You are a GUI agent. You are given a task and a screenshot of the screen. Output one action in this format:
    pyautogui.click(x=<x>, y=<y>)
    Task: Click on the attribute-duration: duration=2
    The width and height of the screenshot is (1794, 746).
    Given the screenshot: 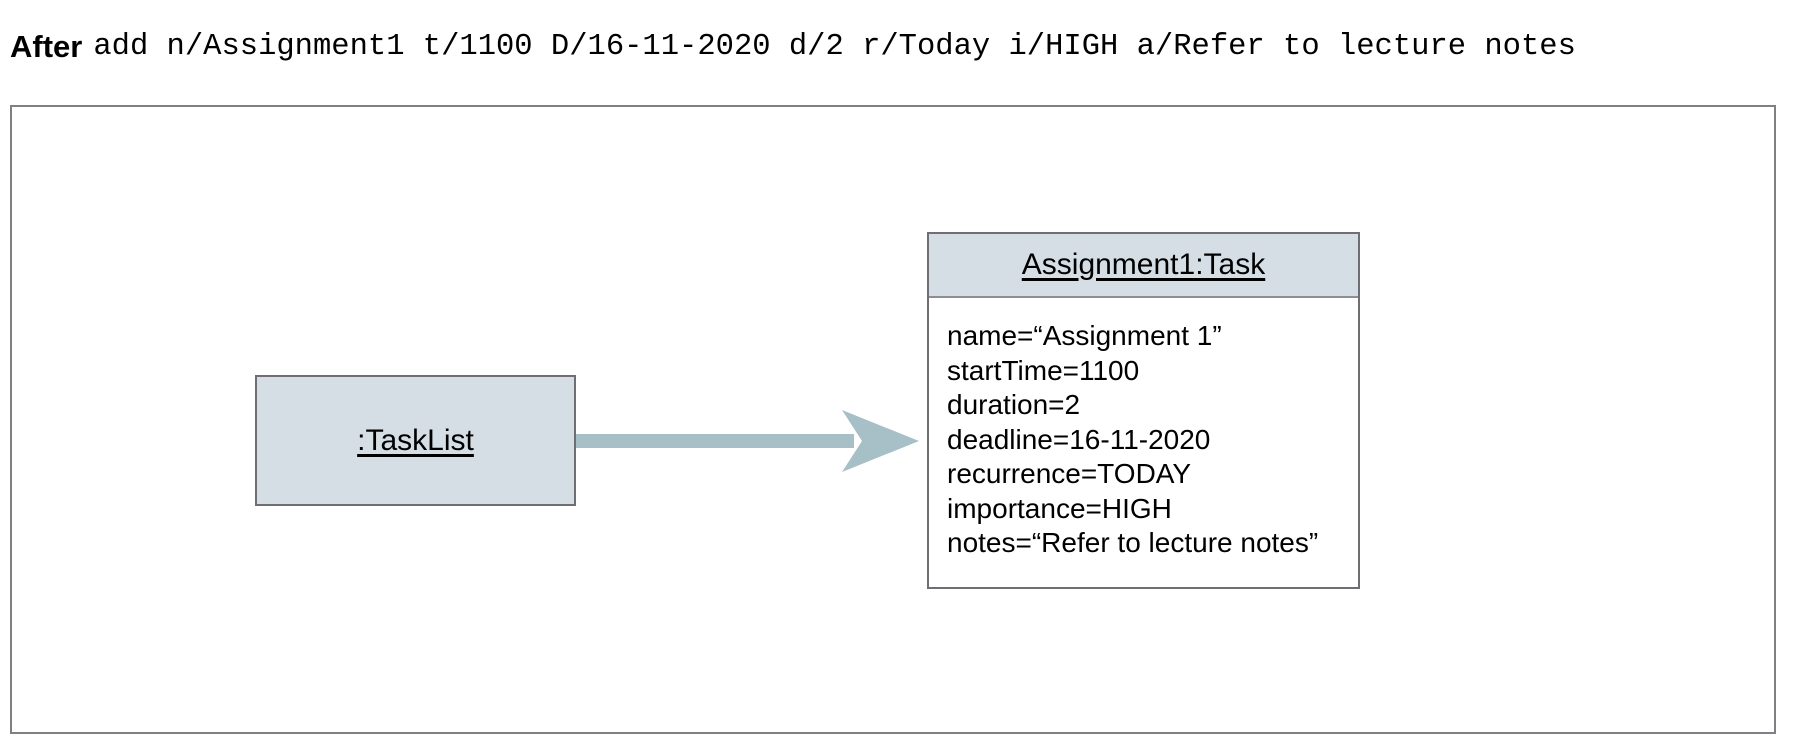 What is the action you would take?
    pyautogui.click(x=1014, y=404)
    